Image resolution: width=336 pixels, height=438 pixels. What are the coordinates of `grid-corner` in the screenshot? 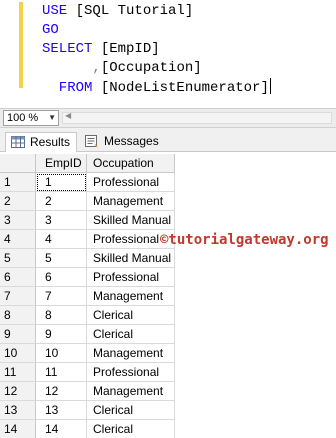 It's located at (18, 163).